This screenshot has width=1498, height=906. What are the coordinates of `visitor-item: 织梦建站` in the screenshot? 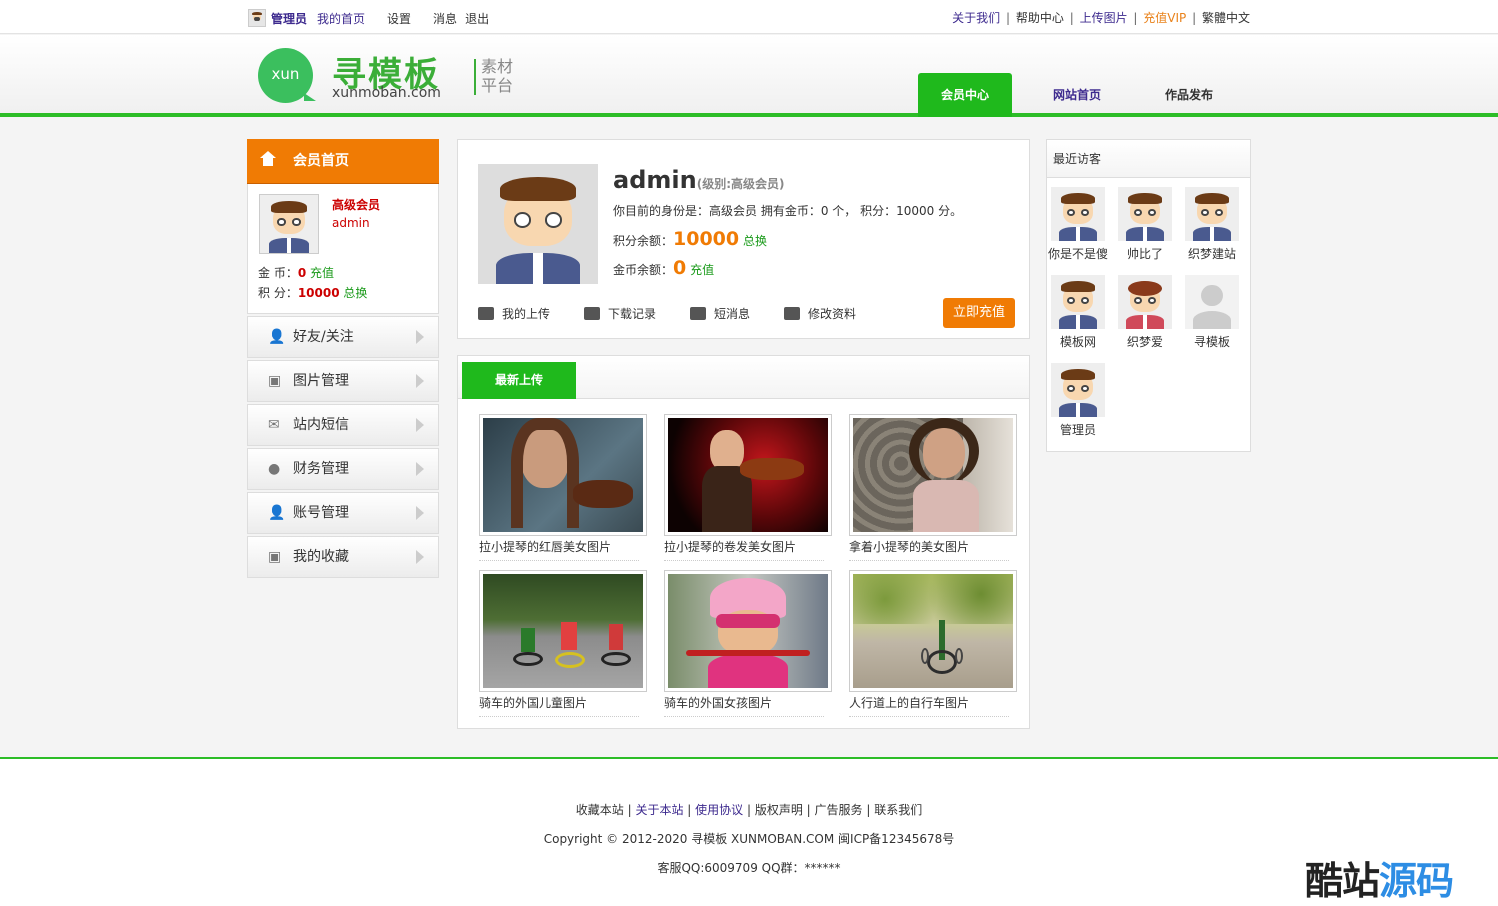 It's located at (1212, 224).